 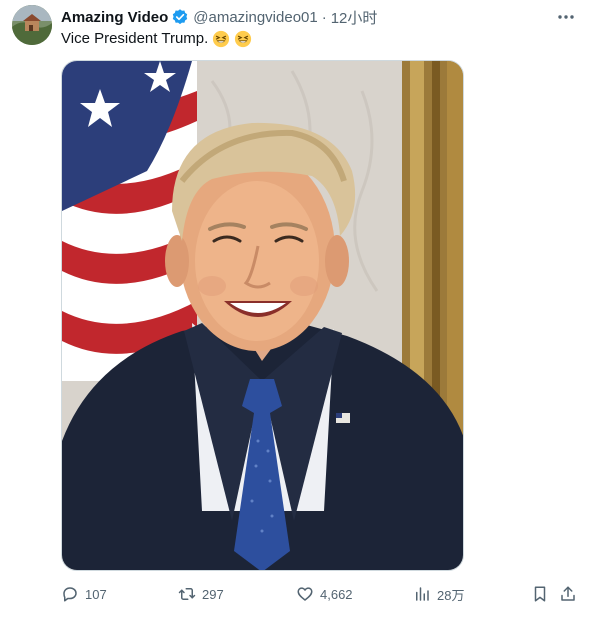 I want to click on tweet-timestamp: 12小时, so click(x=354, y=17).